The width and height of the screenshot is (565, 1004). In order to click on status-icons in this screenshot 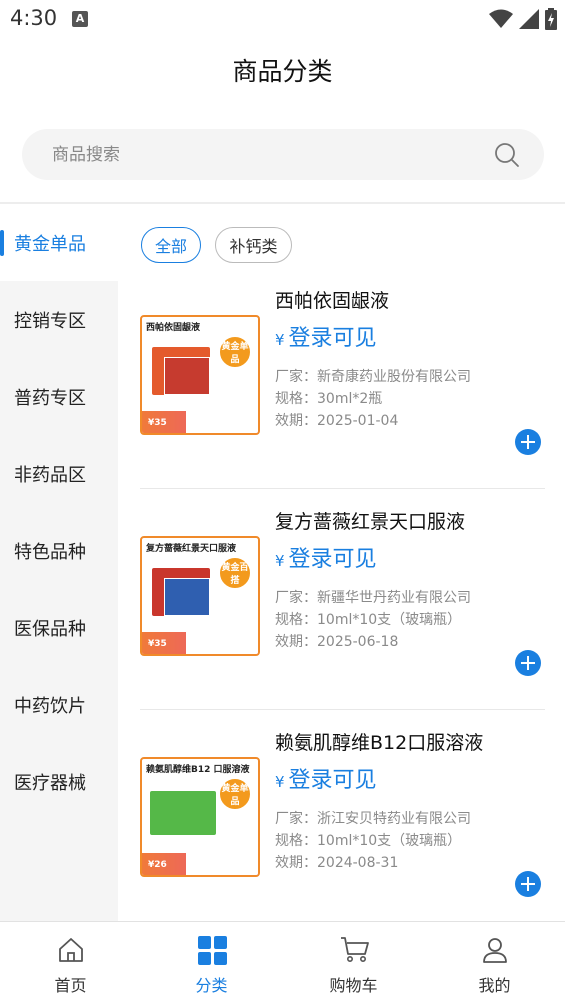, I will do `click(523, 19)`.